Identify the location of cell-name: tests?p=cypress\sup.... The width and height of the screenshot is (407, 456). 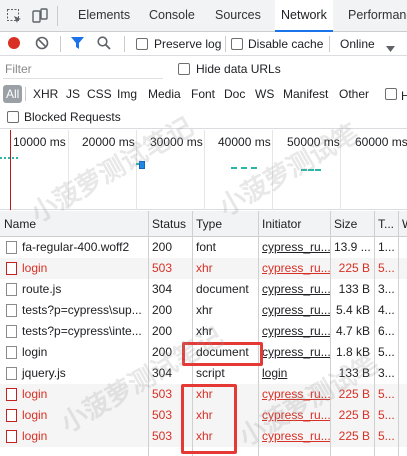
(74, 310).